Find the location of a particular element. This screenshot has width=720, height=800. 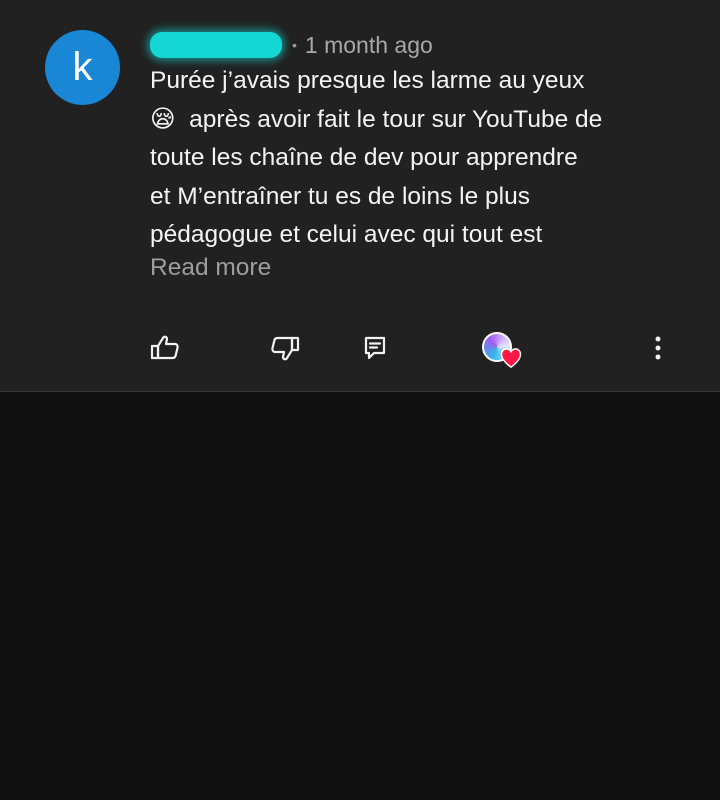

emoji-icon: 😪 is located at coordinates (163, 119).